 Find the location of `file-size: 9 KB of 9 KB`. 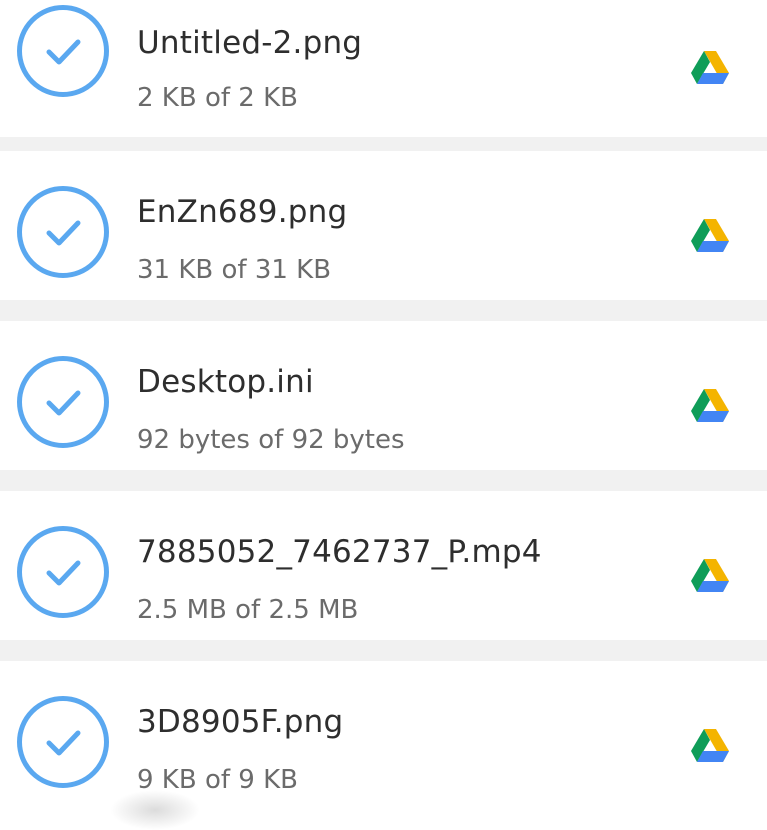

file-size: 9 KB of 9 KB is located at coordinates (217, 780).